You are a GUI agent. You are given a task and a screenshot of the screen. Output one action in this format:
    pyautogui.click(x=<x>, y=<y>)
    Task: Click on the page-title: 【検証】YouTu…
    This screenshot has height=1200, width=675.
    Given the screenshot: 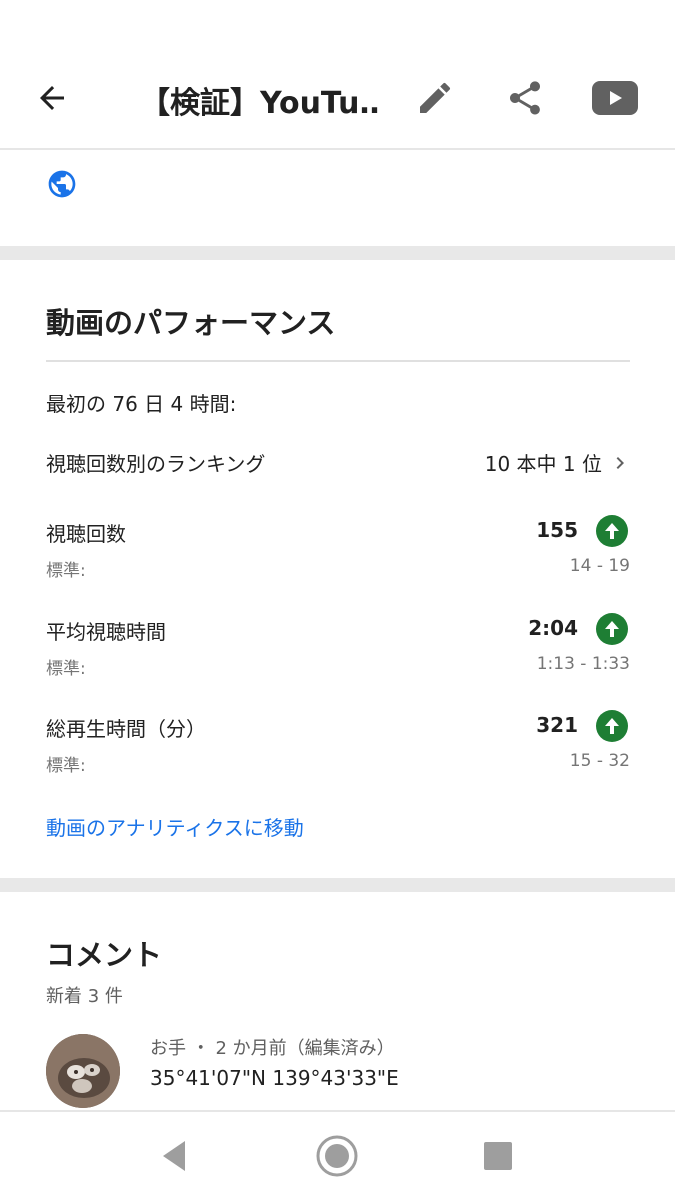 What is the action you would take?
    pyautogui.click(x=260, y=103)
    